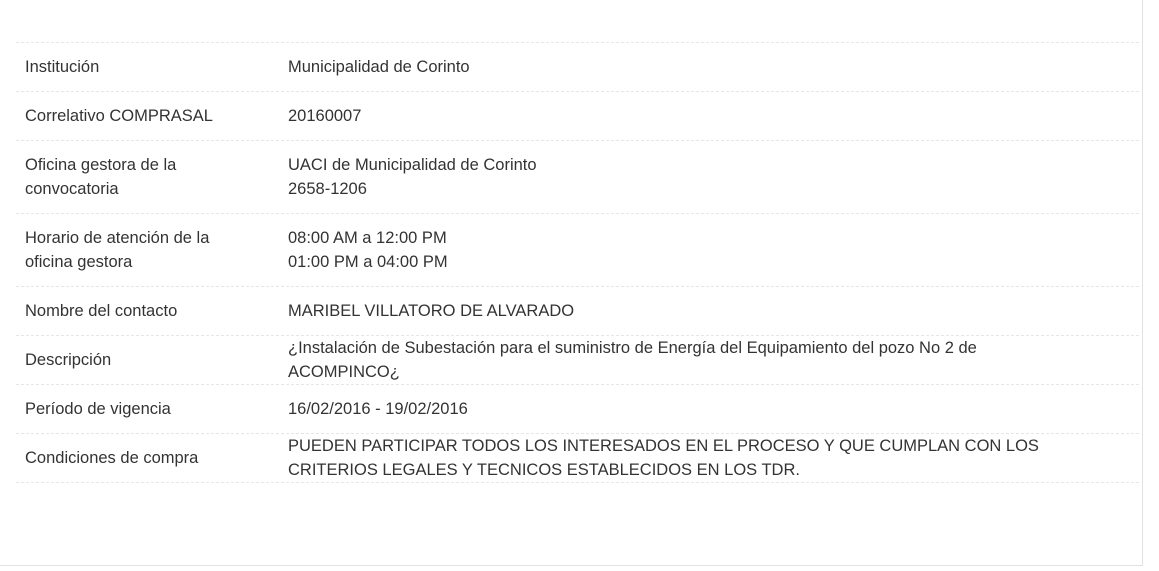 The height and width of the screenshot is (571, 1159). Describe the element at coordinates (325, 116) in the screenshot. I see `row-value: 20160007` at that location.